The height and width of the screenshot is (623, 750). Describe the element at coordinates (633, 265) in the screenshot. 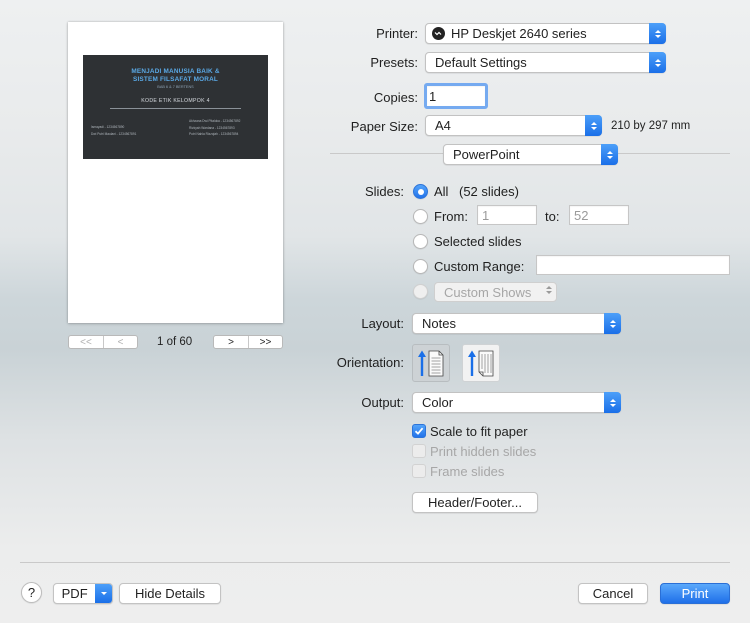

I see `custom-range-input` at that location.